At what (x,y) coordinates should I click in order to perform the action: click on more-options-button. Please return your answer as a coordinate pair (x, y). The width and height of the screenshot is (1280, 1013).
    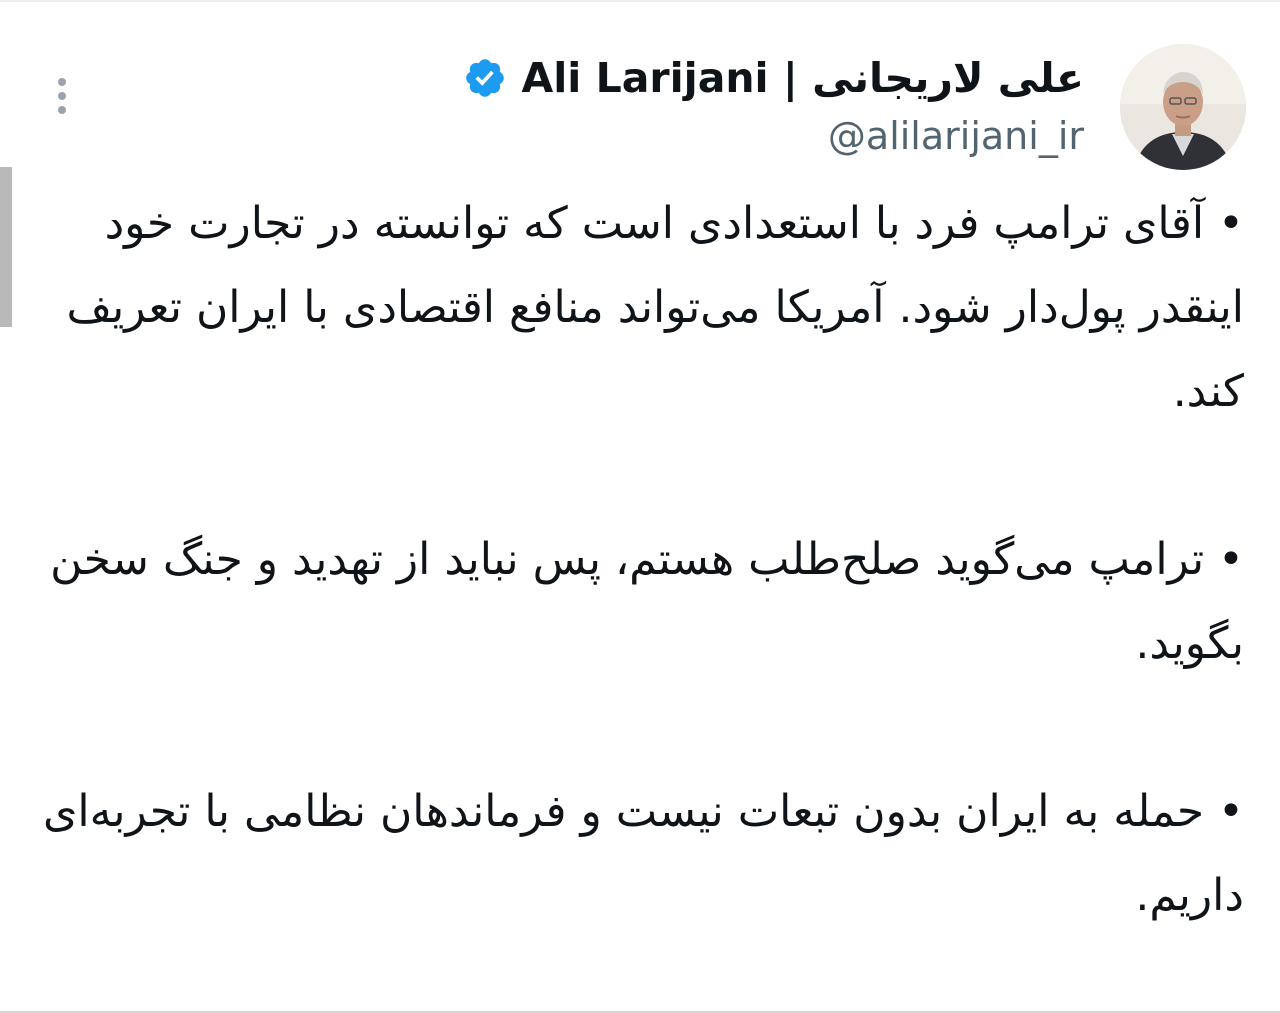
    Looking at the image, I should click on (62, 96).